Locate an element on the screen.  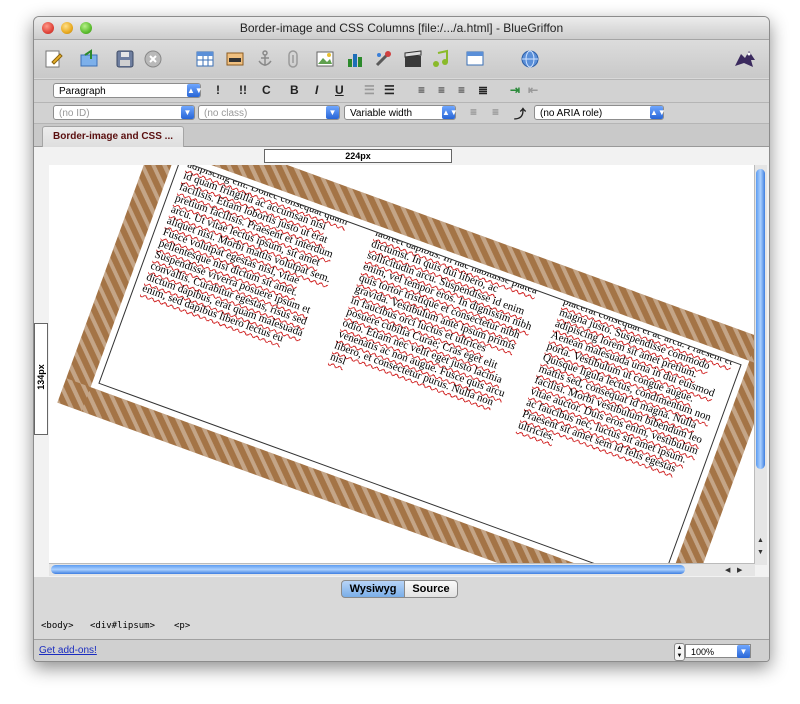
horizontal-scroll-thumb is located at coordinates (368, 569).